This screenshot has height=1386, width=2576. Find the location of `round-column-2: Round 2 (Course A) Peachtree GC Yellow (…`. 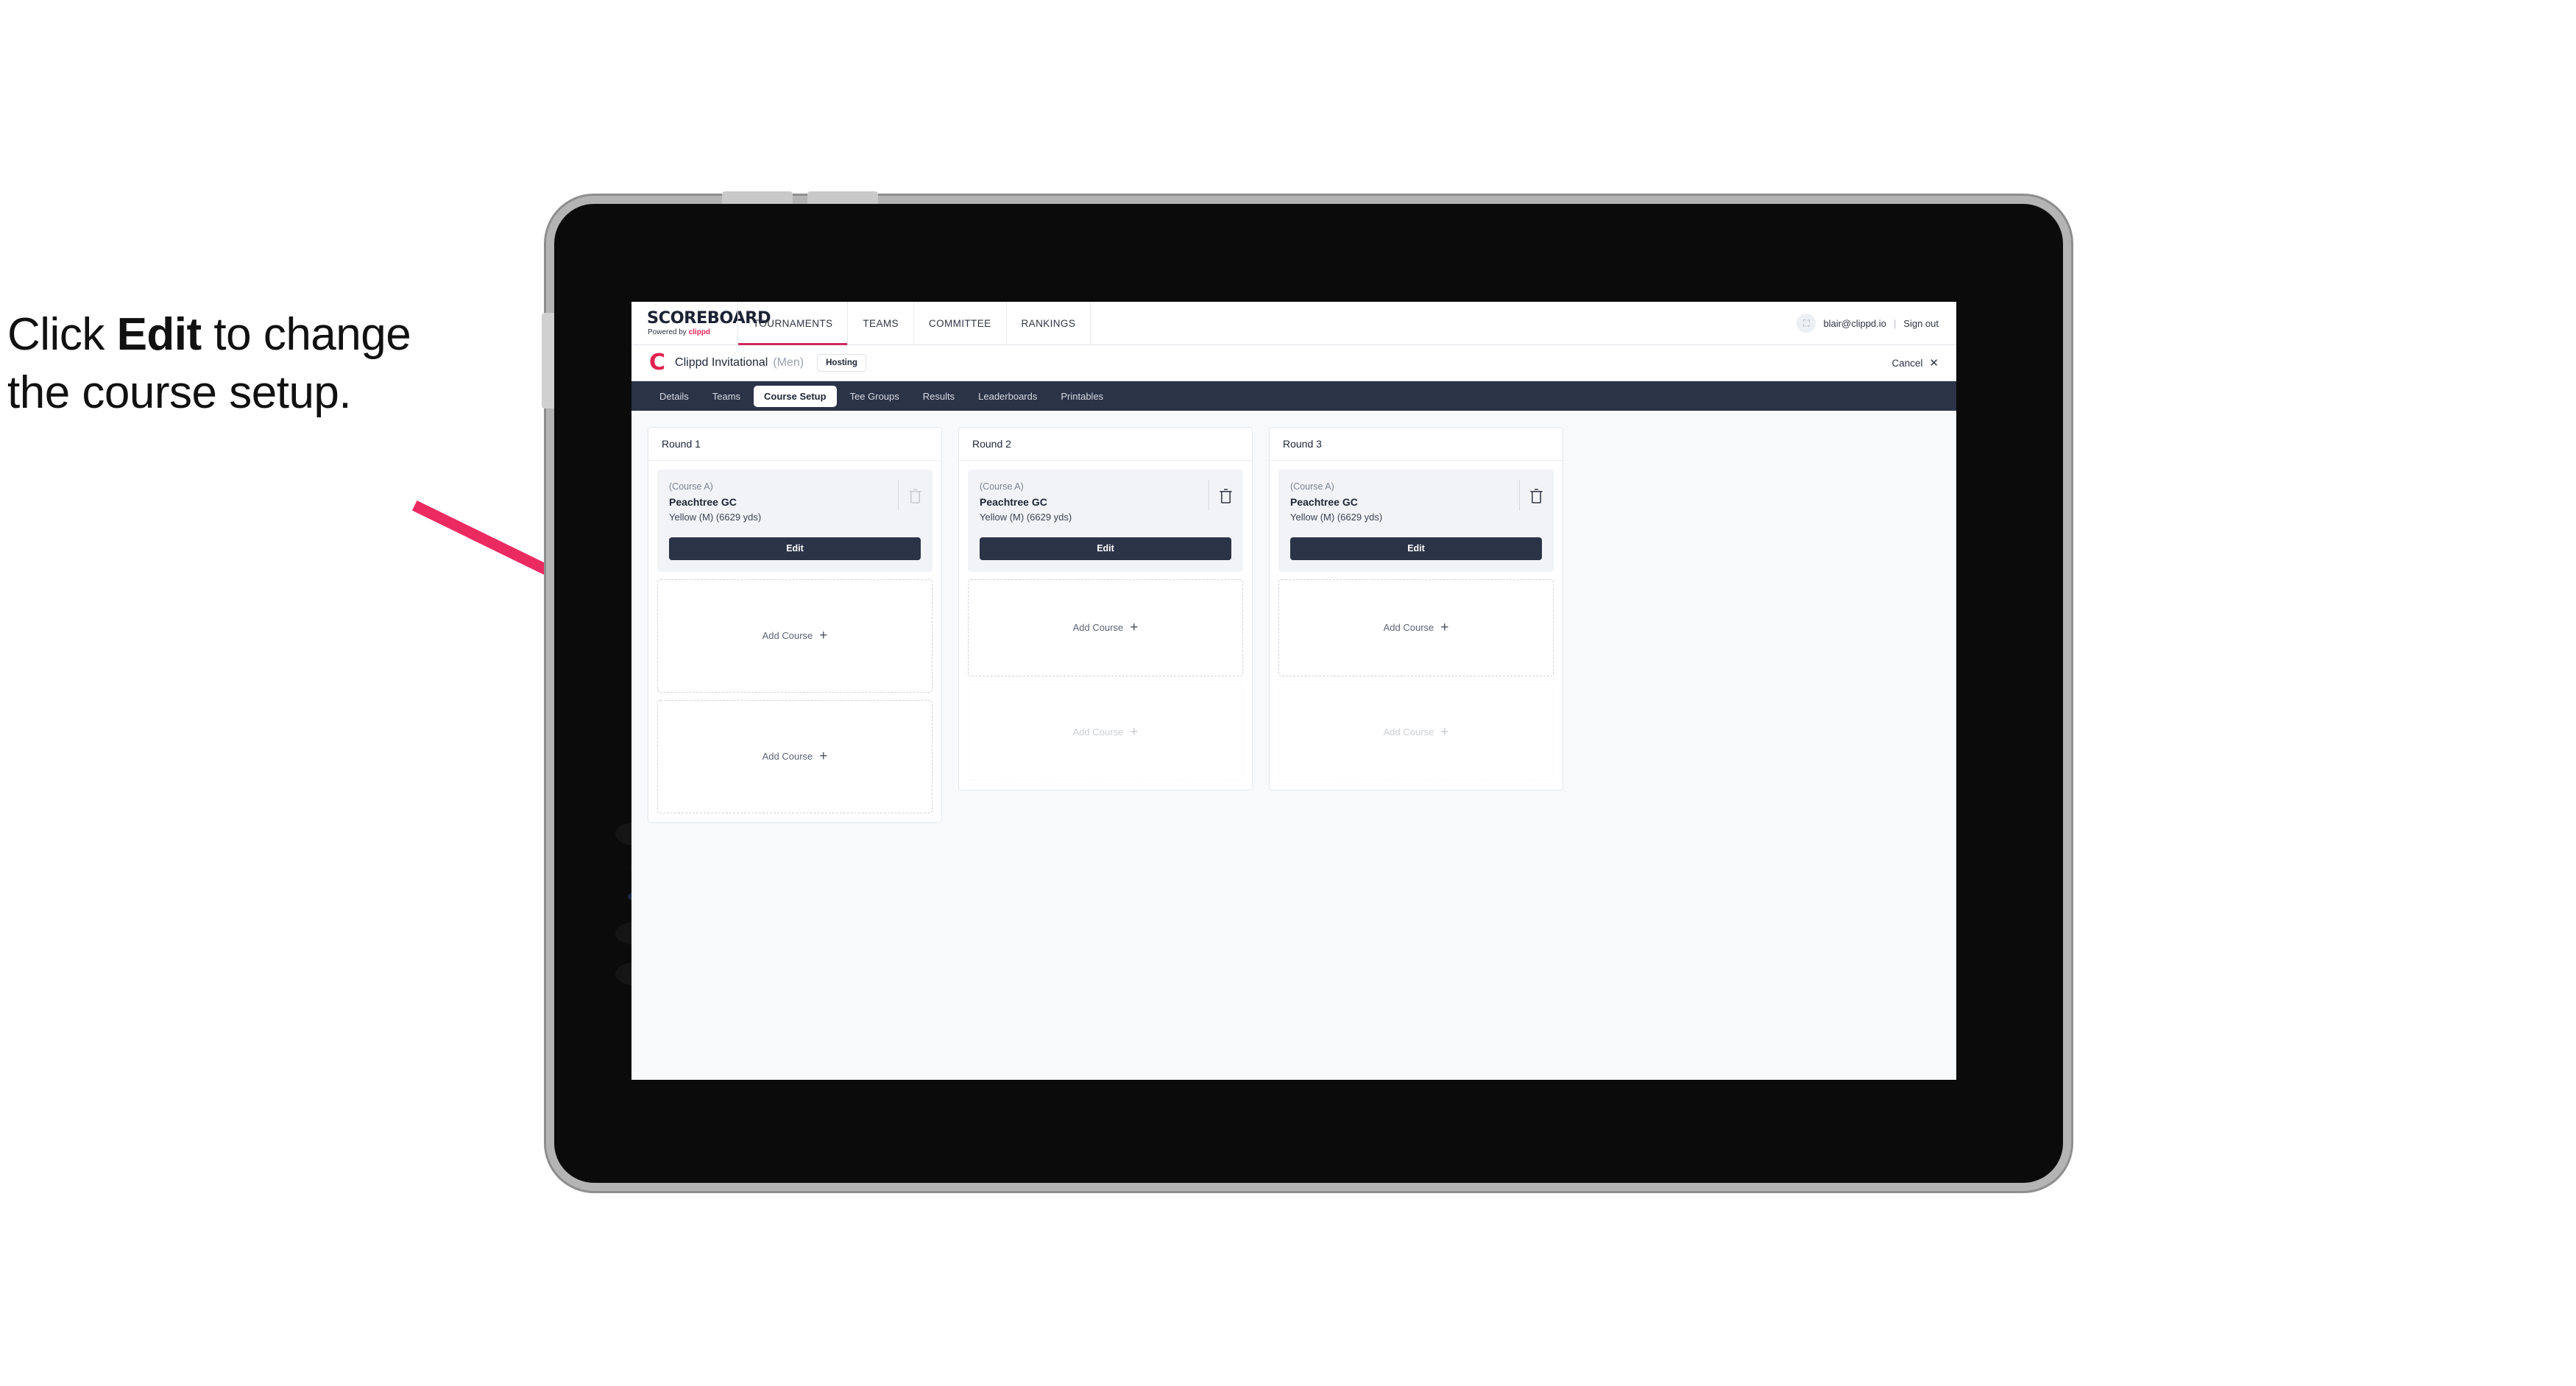

round-column-2: Round 2 (Course A) Peachtree GC Yellow (… is located at coordinates (1105, 609).